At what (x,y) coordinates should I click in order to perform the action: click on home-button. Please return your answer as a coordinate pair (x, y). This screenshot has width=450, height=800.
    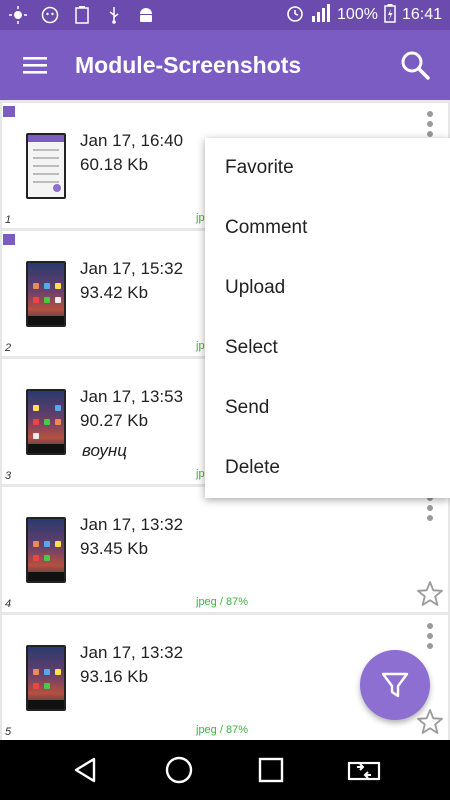
    Looking at the image, I should click on (179, 770).